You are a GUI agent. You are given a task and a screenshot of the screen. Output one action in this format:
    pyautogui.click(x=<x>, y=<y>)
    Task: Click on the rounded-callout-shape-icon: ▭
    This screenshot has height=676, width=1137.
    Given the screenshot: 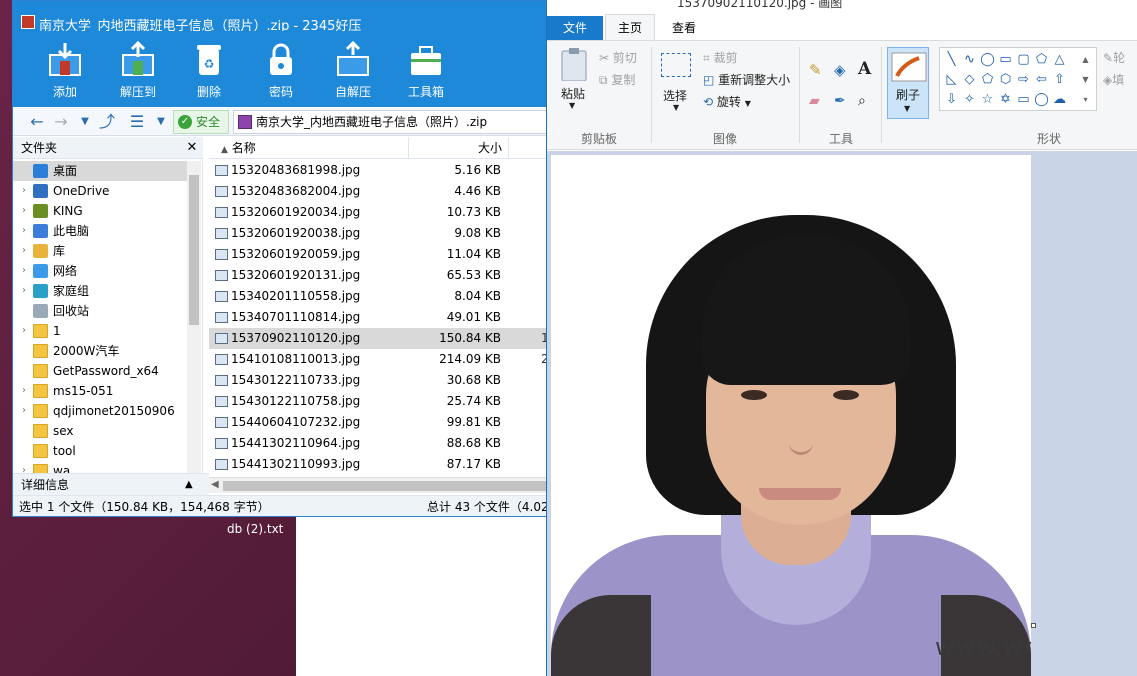 What is the action you would take?
    pyautogui.click(x=1023, y=99)
    